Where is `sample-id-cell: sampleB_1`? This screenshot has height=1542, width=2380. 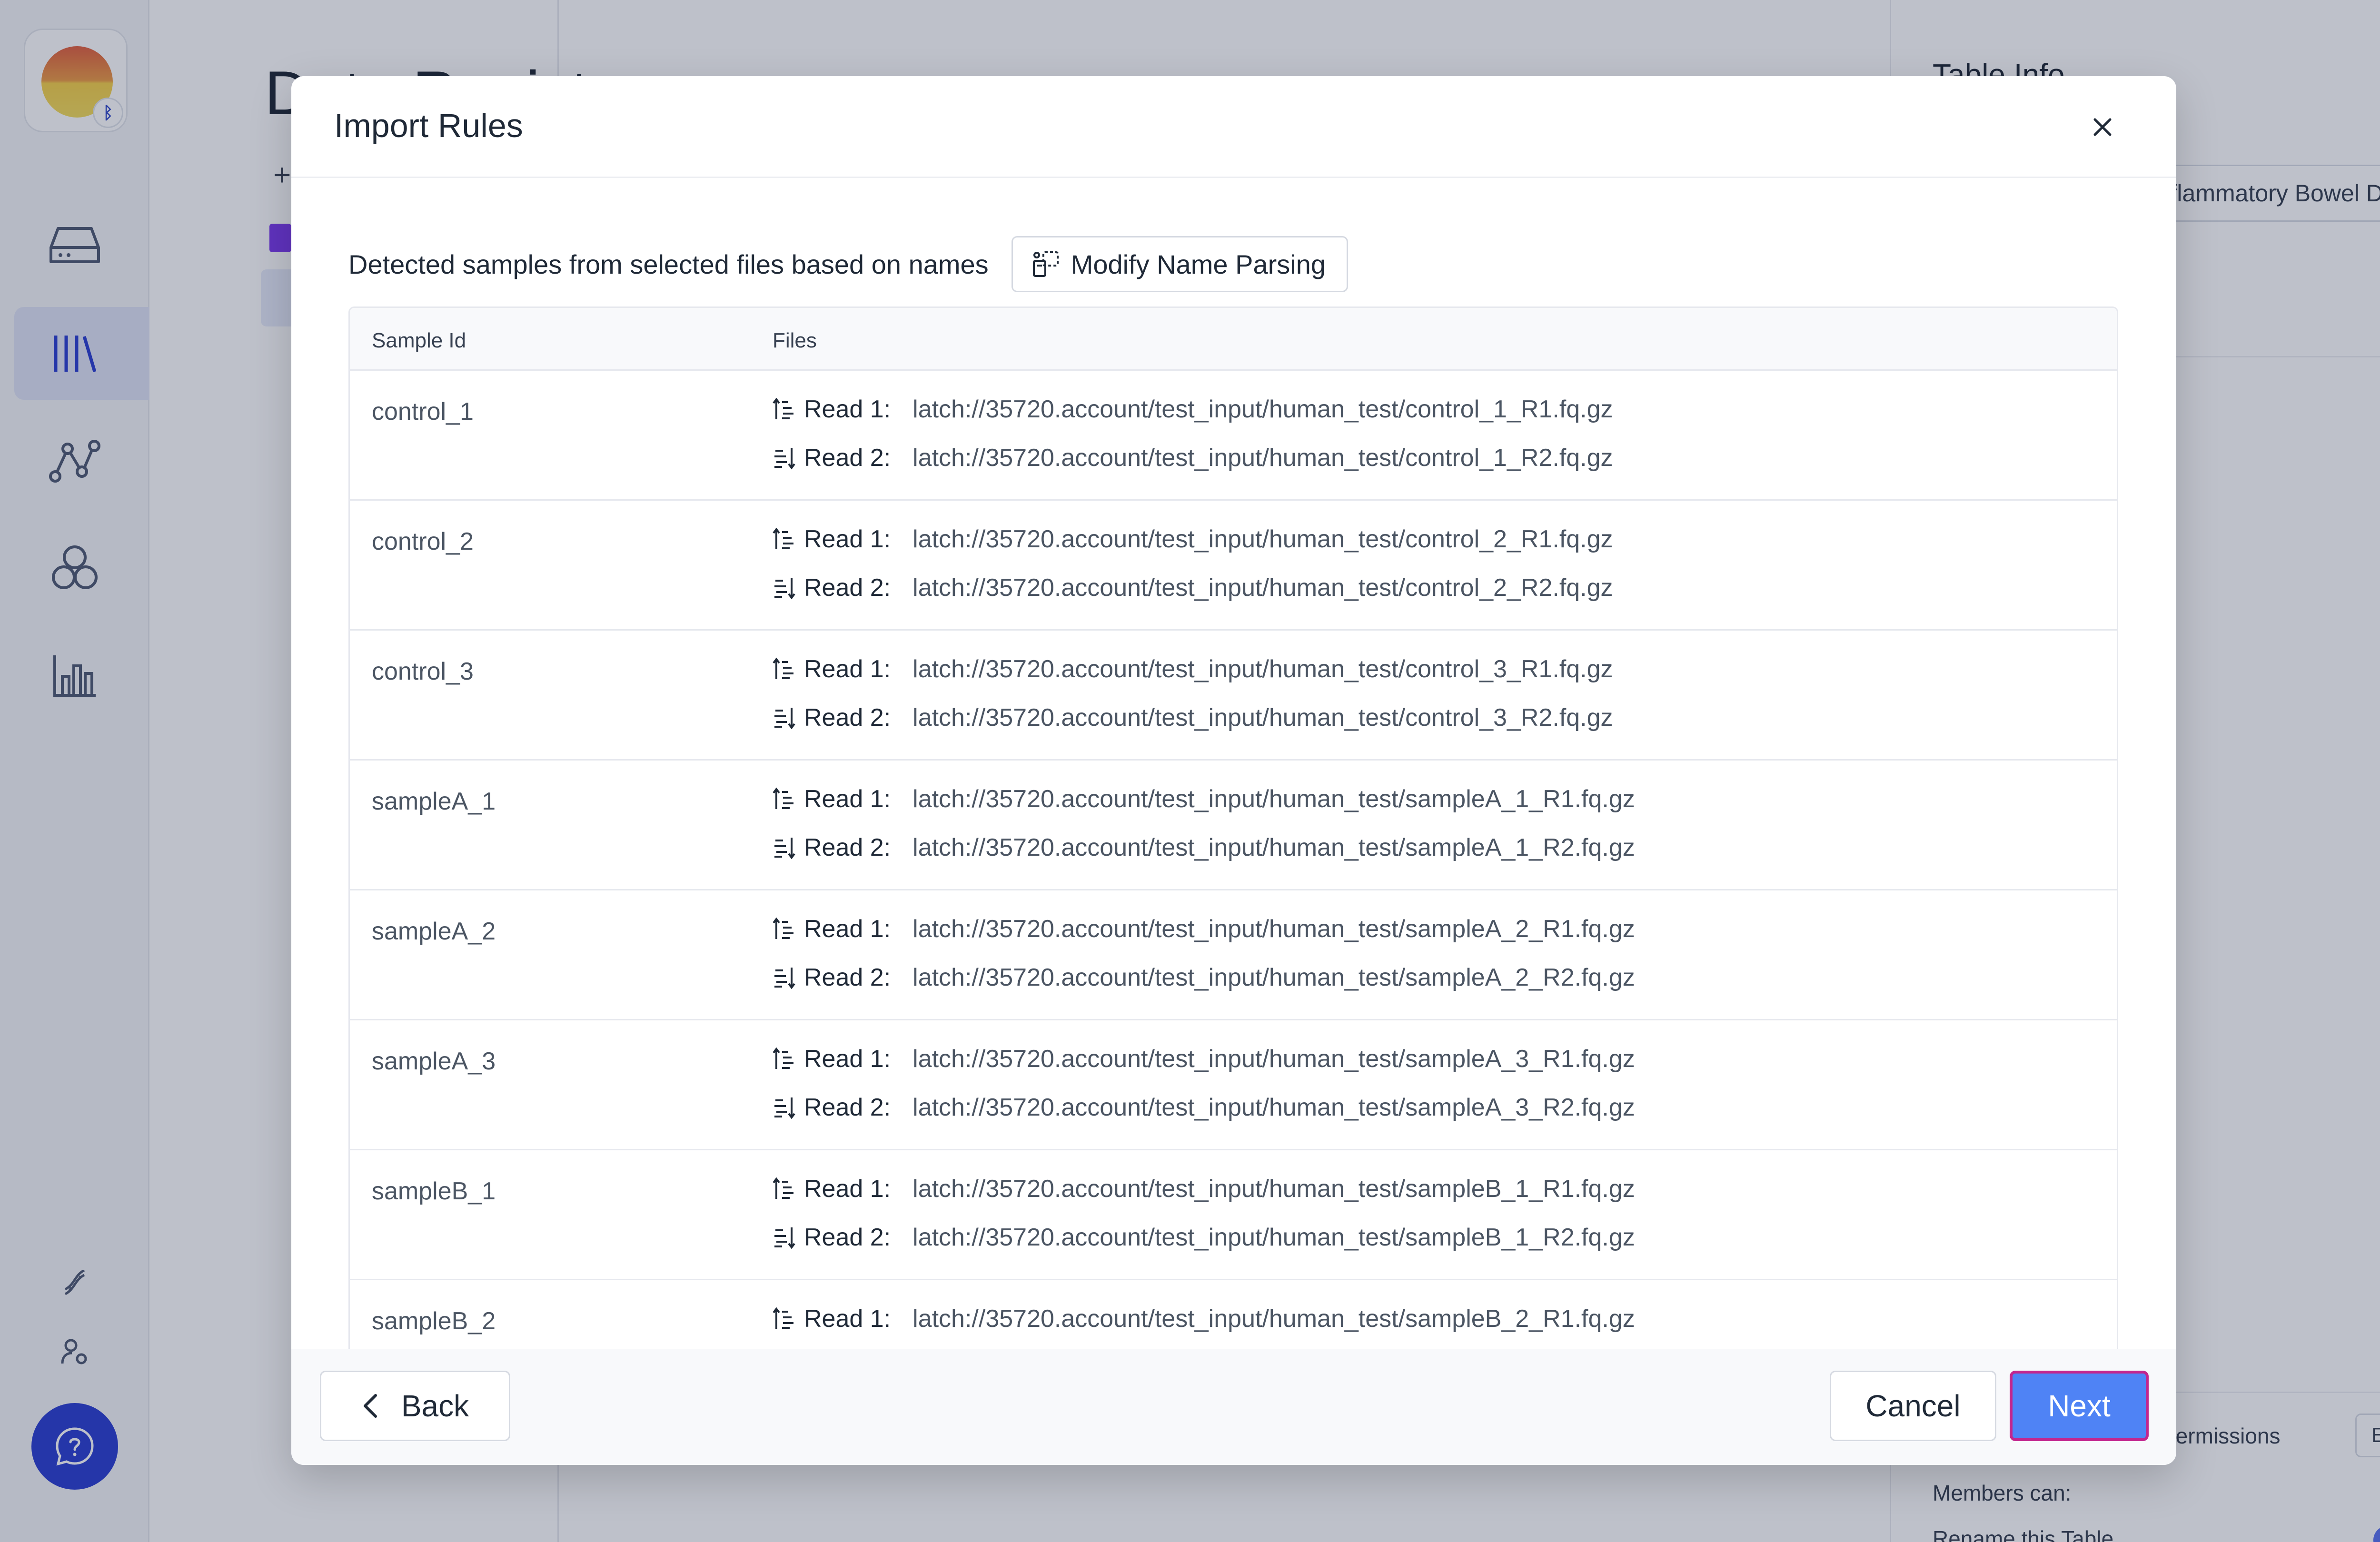
sample-id-cell: sampleB_1 is located at coordinates (434, 1191).